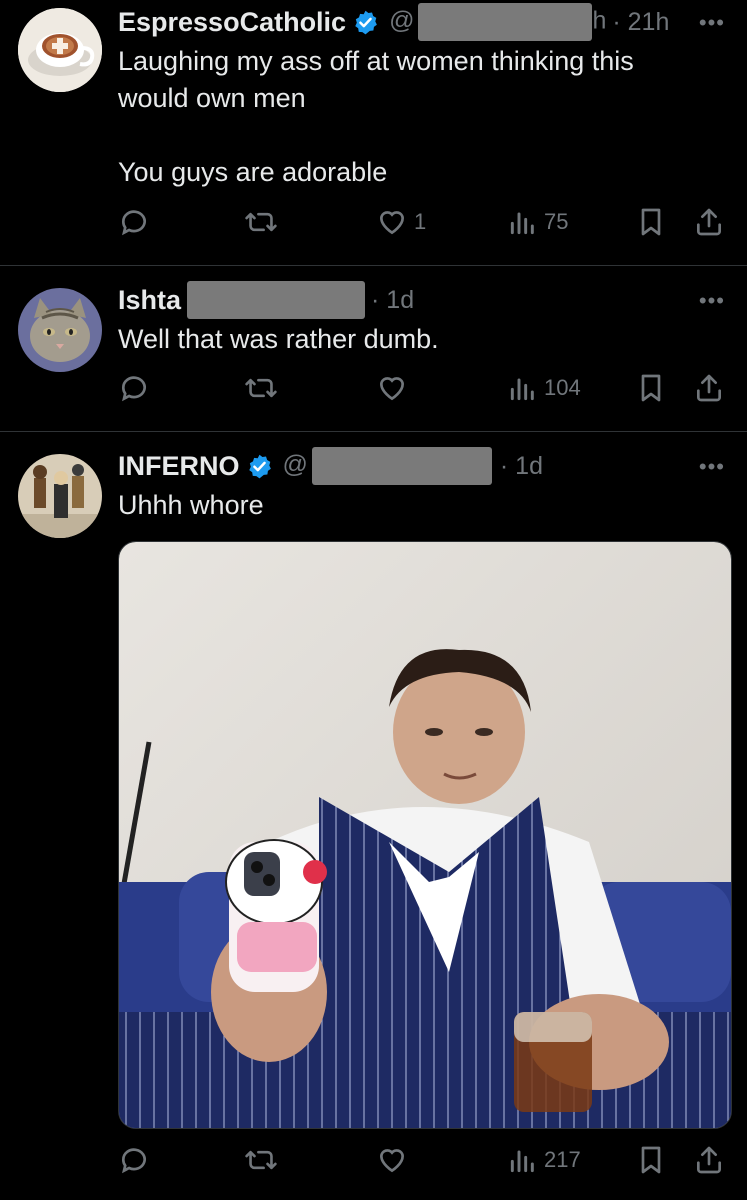 This screenshot has width=747, height=1200. What do you see at coordinates (538, 222) in the screenshot?
I see `views-button: 75` at bounding box center [538, 222].